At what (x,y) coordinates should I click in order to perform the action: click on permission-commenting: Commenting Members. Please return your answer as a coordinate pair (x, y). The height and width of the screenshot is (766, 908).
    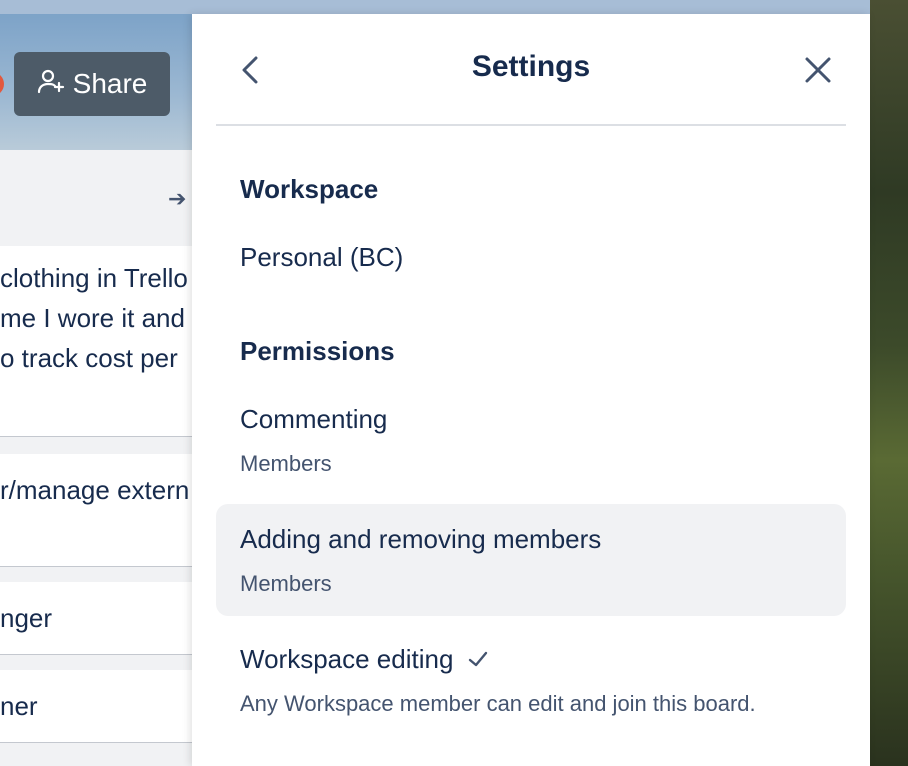
    Looking at the image, I should click on (531, 438).